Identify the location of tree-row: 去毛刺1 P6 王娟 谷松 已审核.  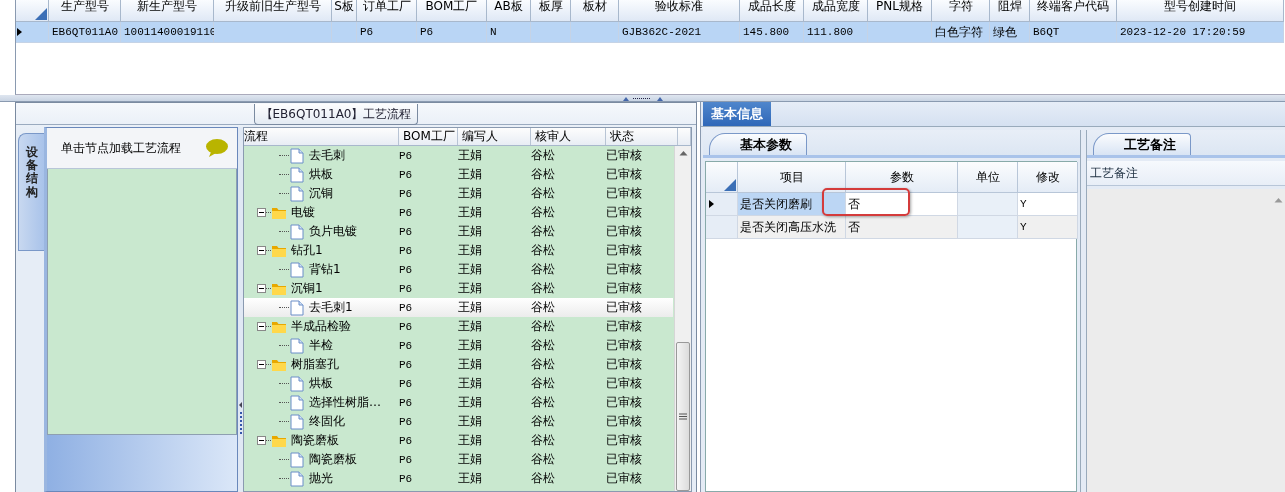
(458, 307).